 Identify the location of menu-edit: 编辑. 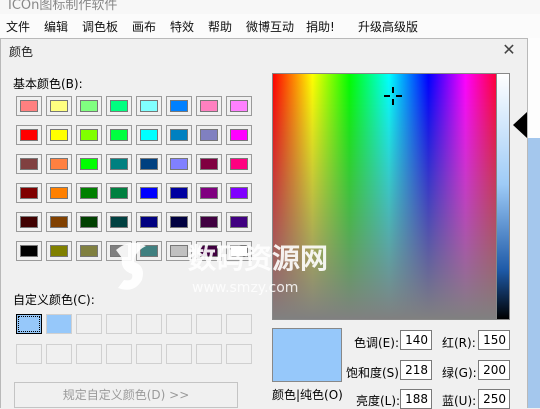
(56, 26).